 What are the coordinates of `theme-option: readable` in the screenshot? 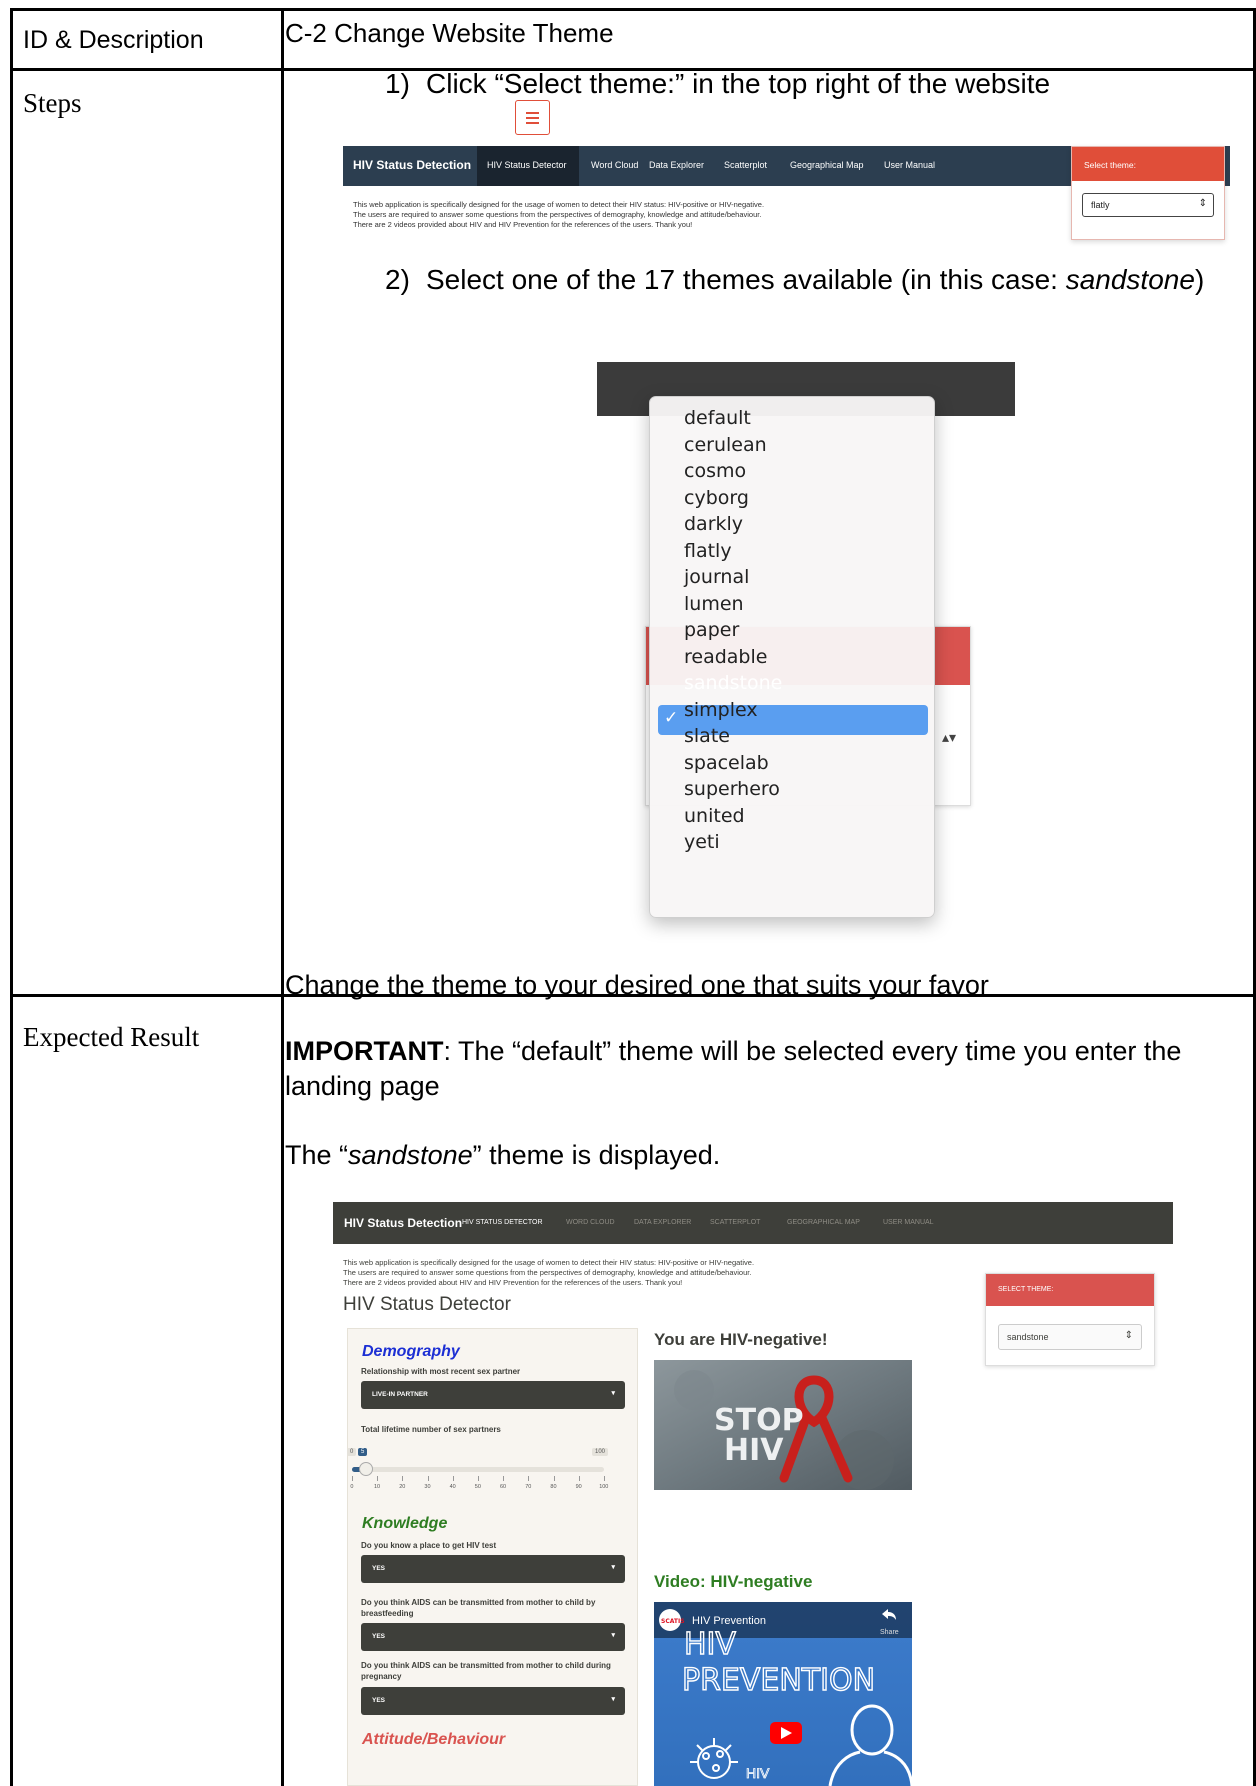 It's located at (725, 657).